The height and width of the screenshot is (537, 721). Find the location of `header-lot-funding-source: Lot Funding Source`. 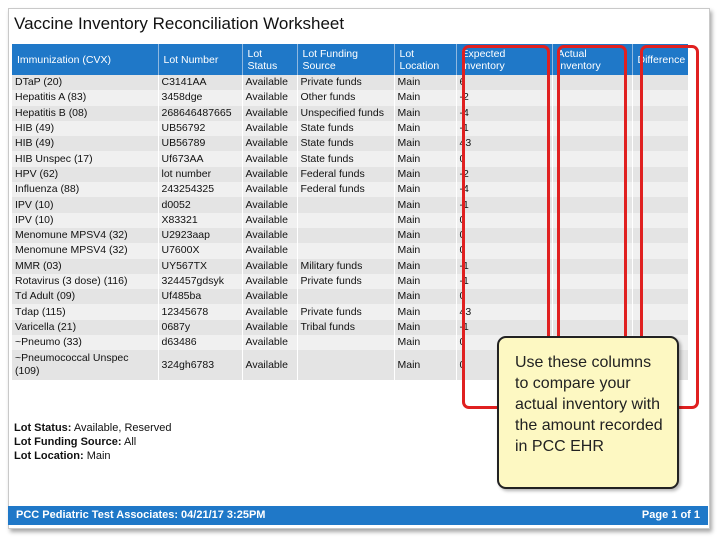

header-lot-funding-source: Lot Funding Source is located at coordinates (346, 59).